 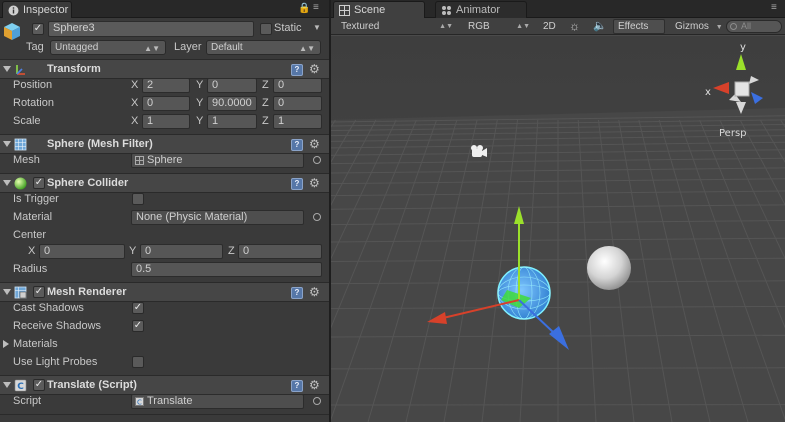 What do you see at coordinates (35, 344) in the screenshot?
I see `materials-label: Materials` at bounding box center [35, 344].